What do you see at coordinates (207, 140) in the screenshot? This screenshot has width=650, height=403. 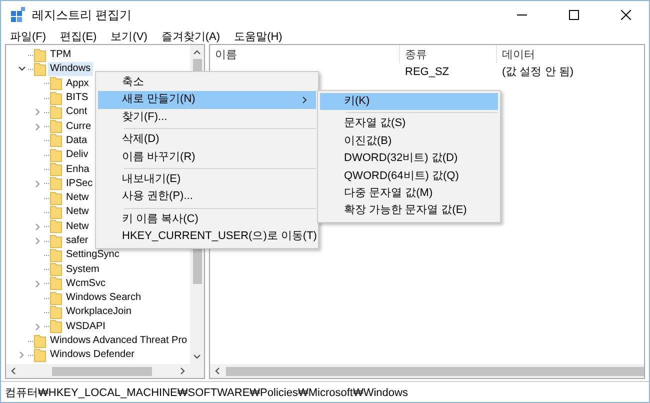 I see `menu-item: 삭제(D)` at bounding box center [207, 140].